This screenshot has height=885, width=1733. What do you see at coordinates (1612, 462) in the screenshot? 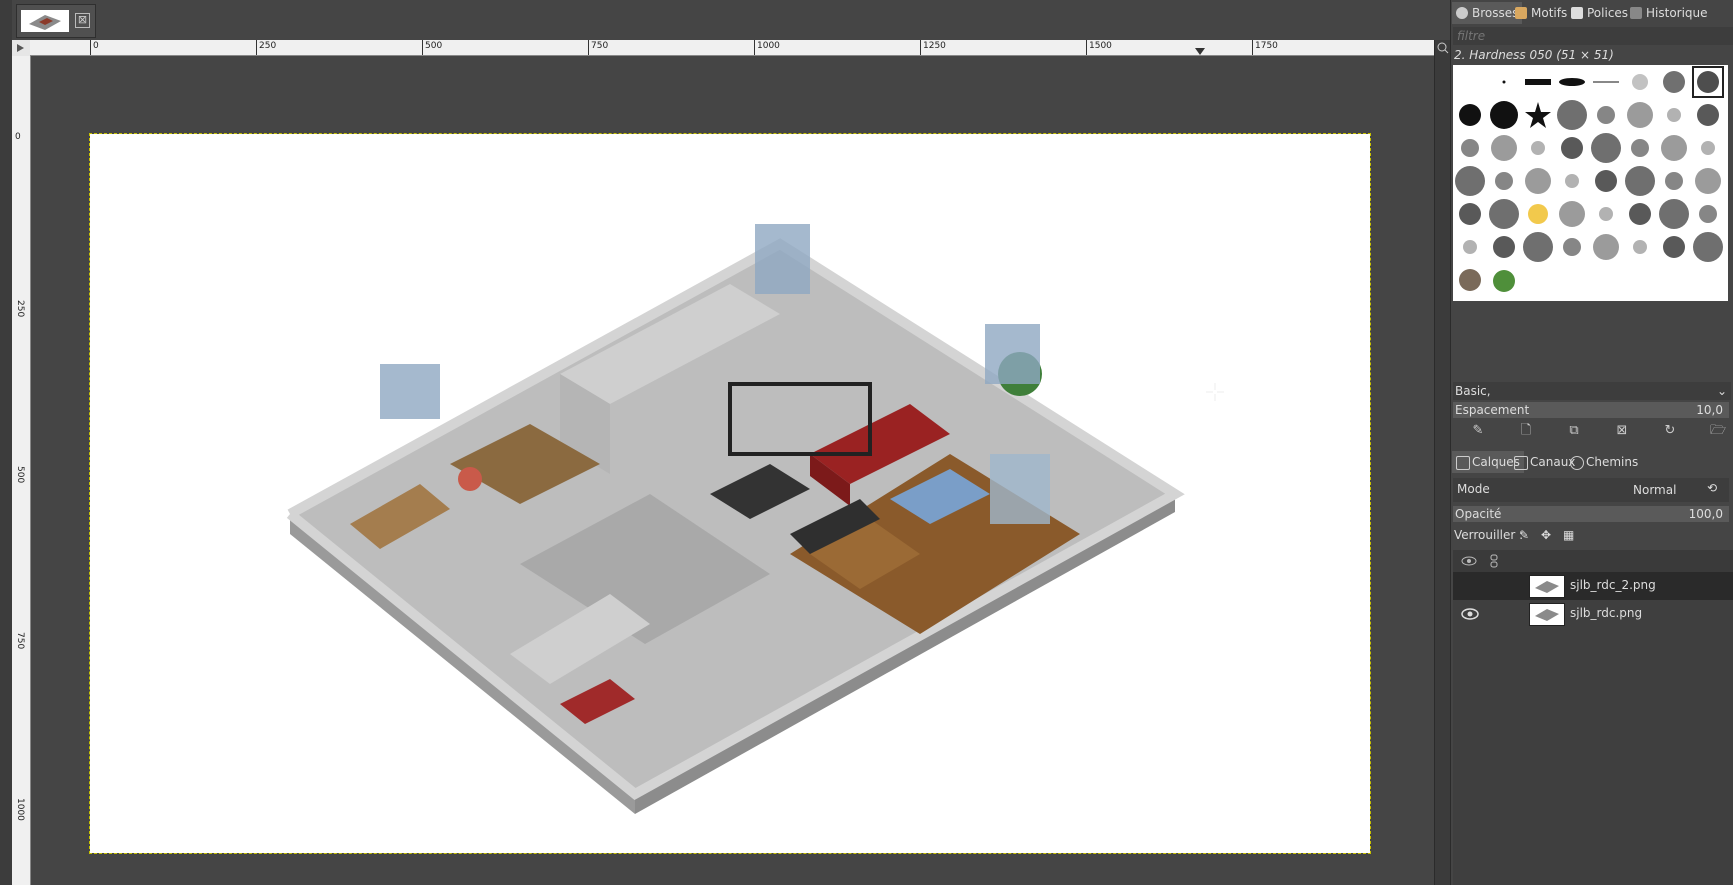
I see `tab-label: Chemins` at bounding box center [1612, 462].